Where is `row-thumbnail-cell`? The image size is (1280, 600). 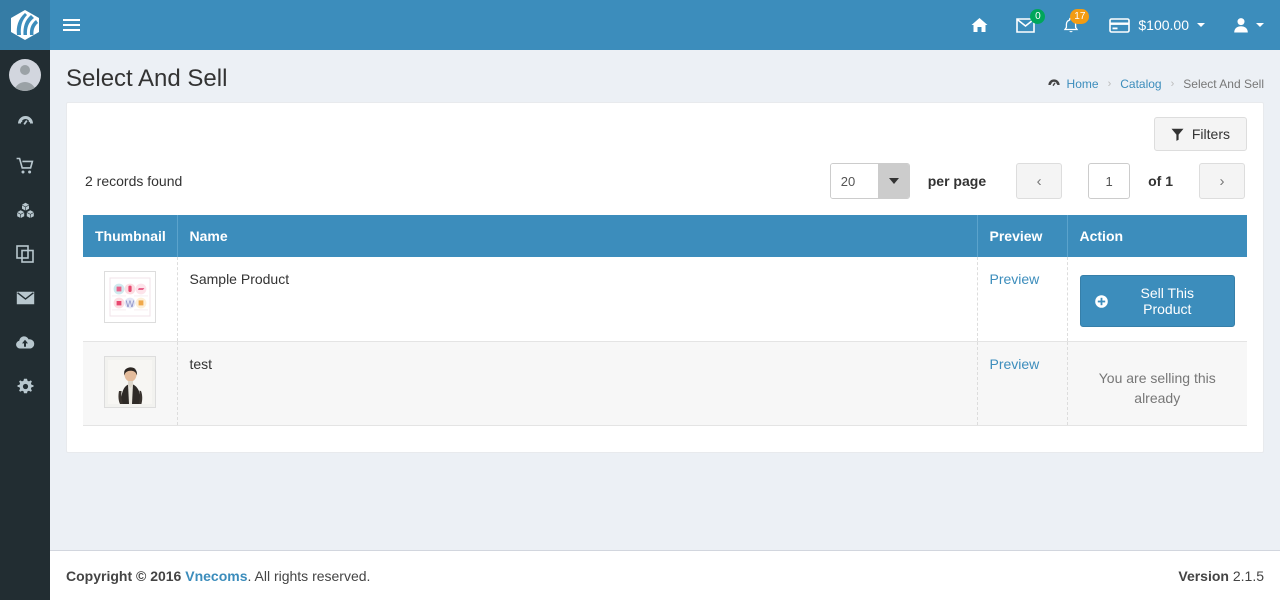
row-thumbnail-cell is located at coordinates (130, 383).